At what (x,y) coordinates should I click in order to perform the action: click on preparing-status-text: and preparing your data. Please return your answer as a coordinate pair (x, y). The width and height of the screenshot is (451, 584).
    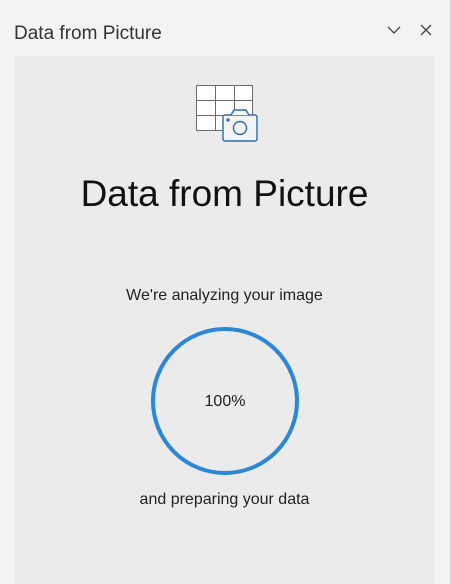
    Looking at the image, I should click on (224, 499).